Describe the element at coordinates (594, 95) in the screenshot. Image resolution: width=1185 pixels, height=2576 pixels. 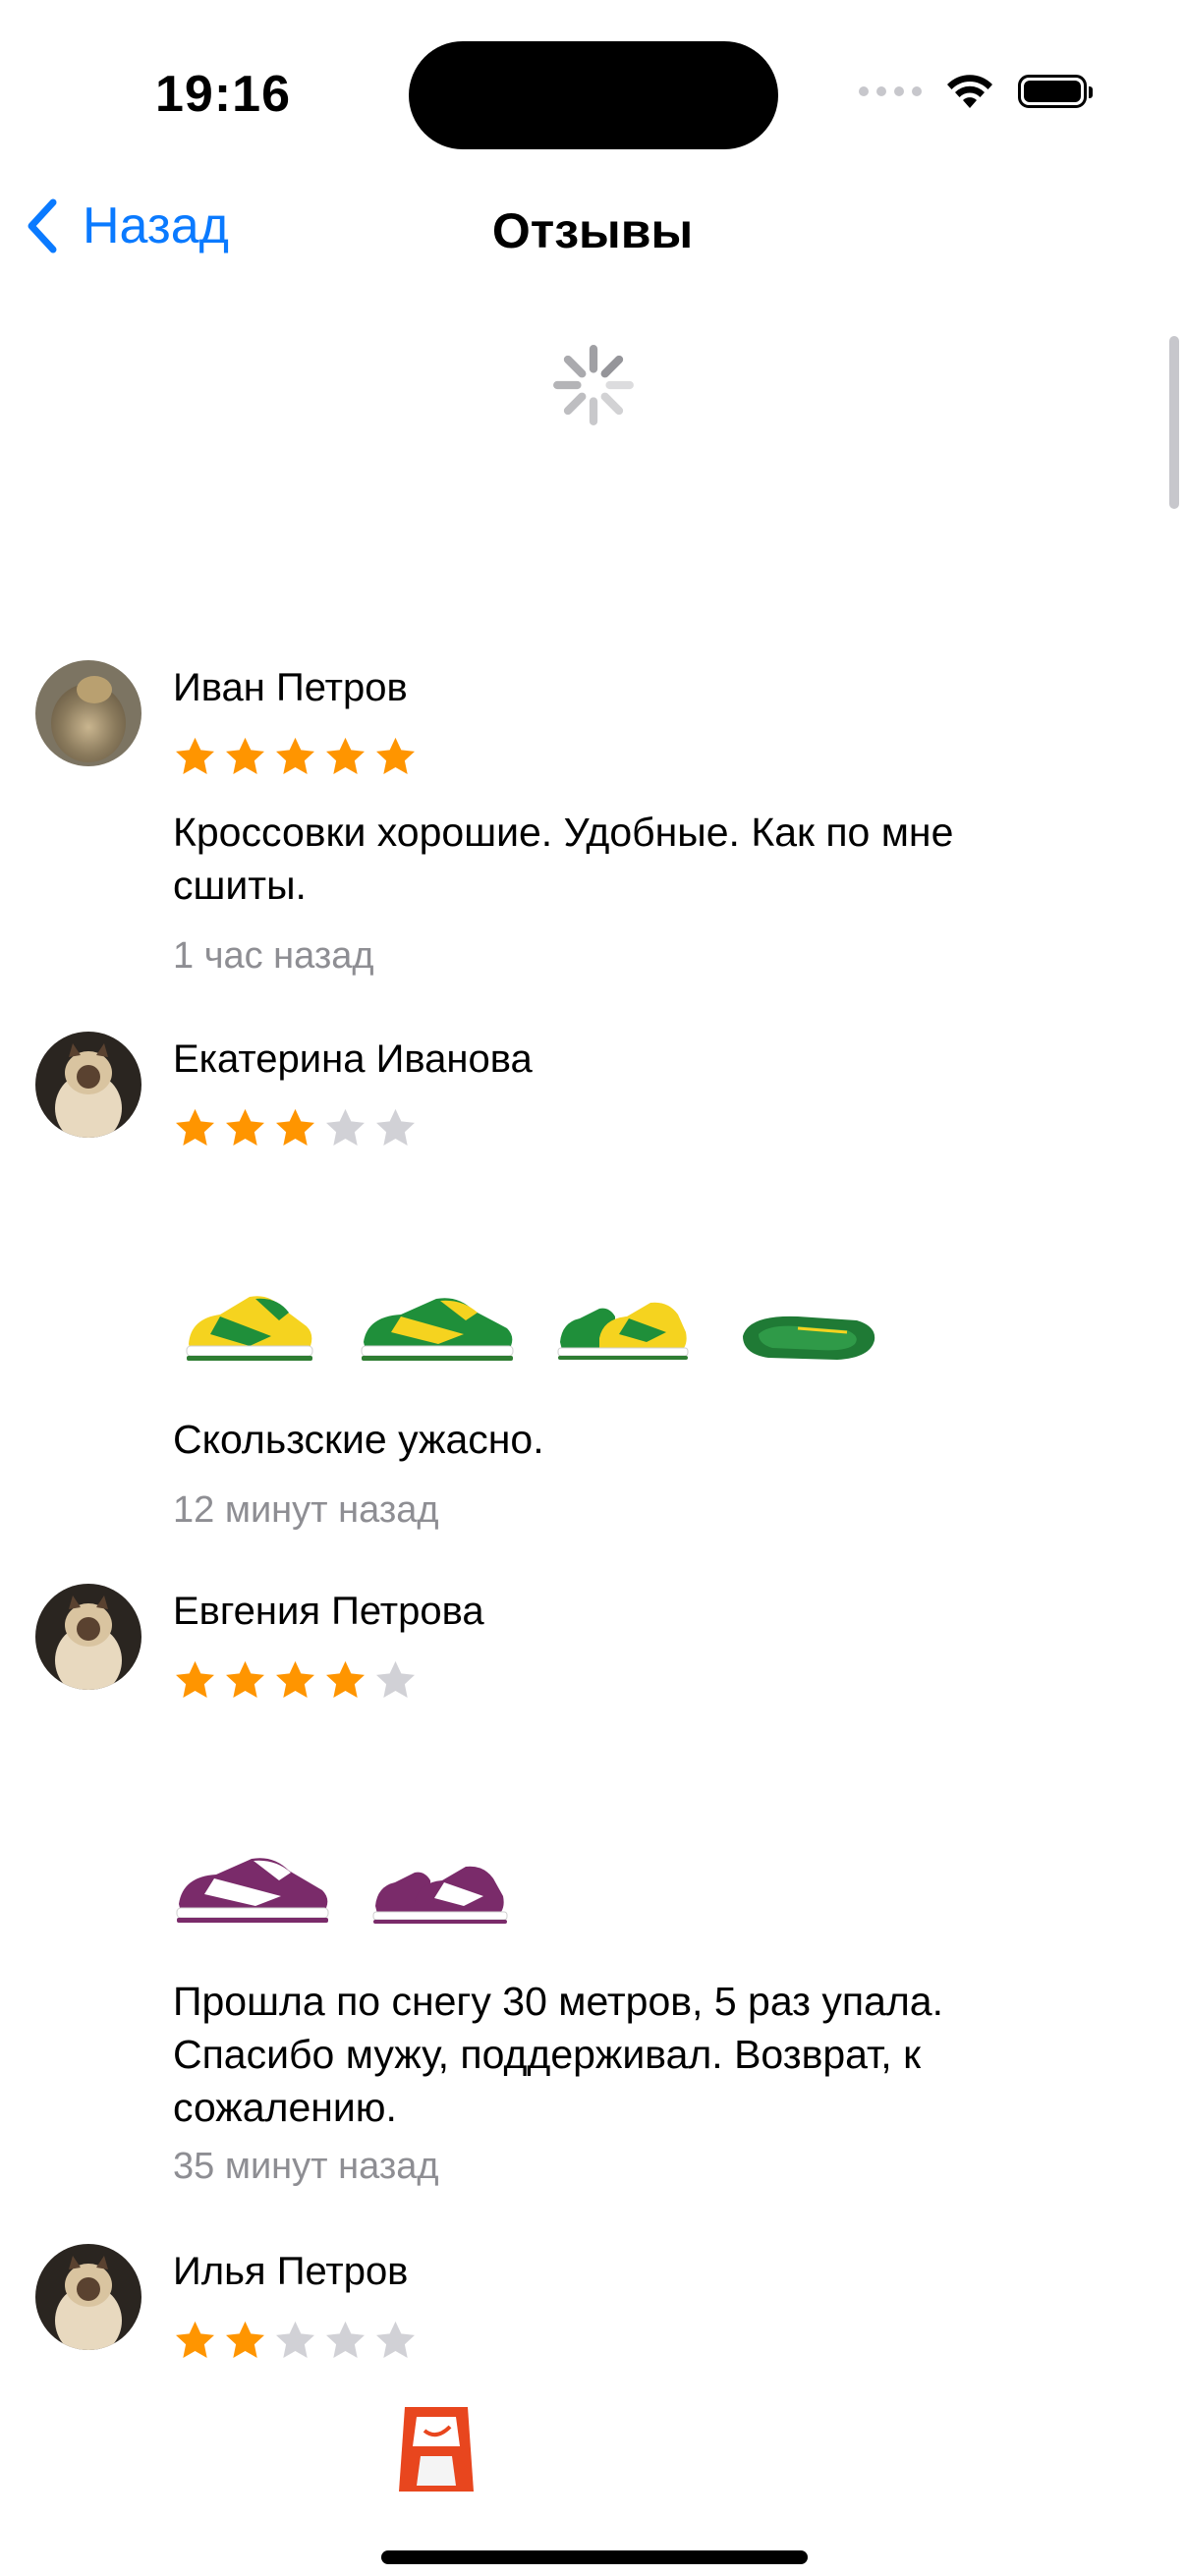
I see `dynamic-island` at that location.